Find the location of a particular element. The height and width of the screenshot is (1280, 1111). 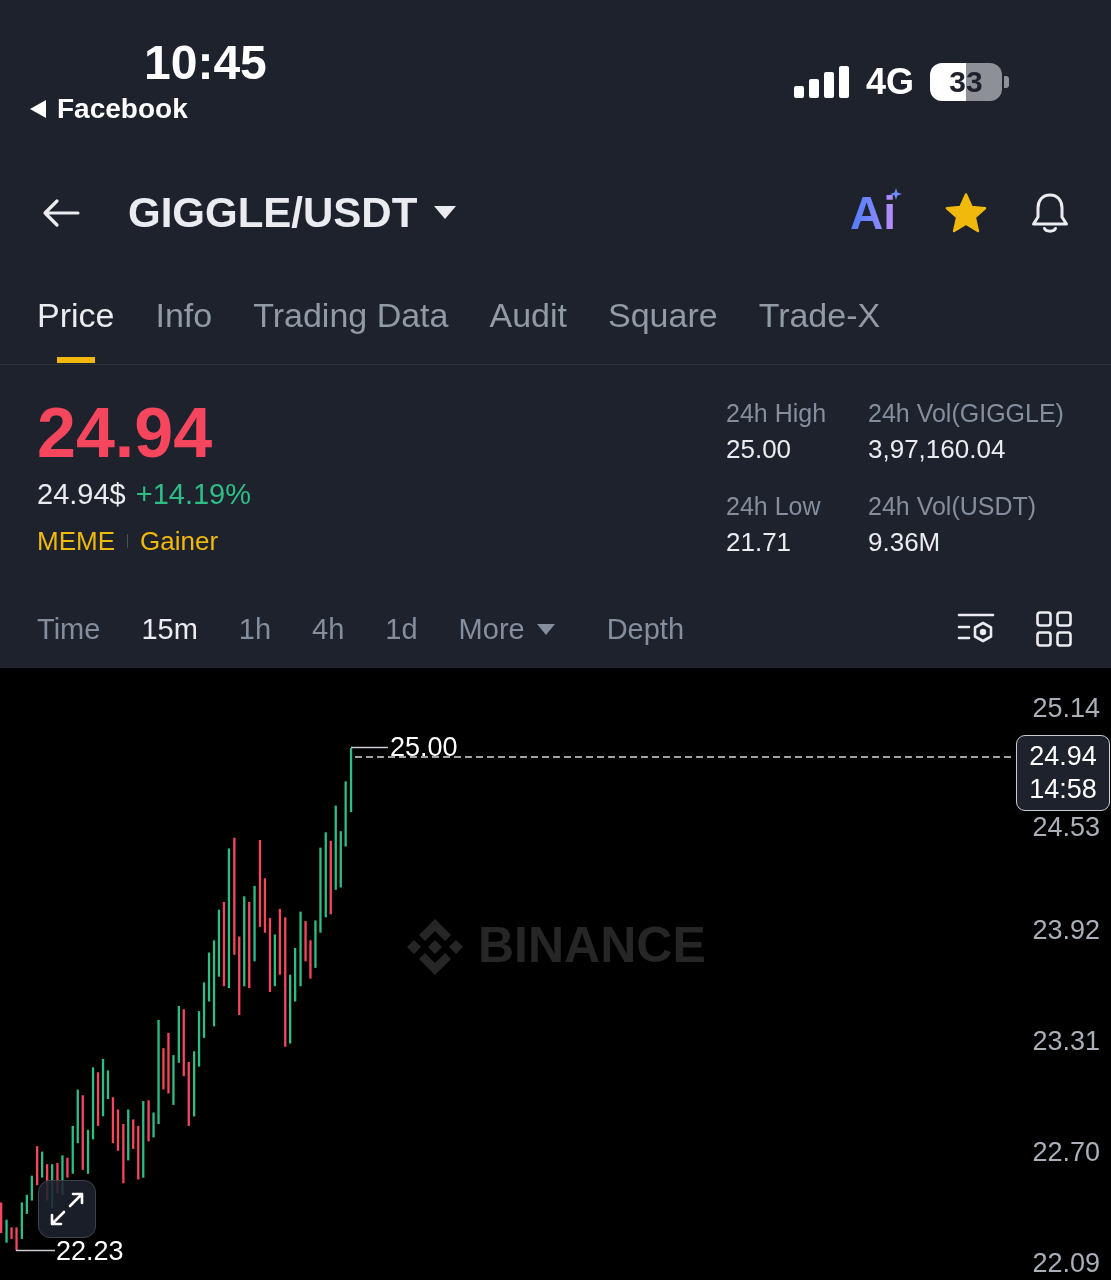

stat-value: 9.36M is located at coordinates (905, 542).